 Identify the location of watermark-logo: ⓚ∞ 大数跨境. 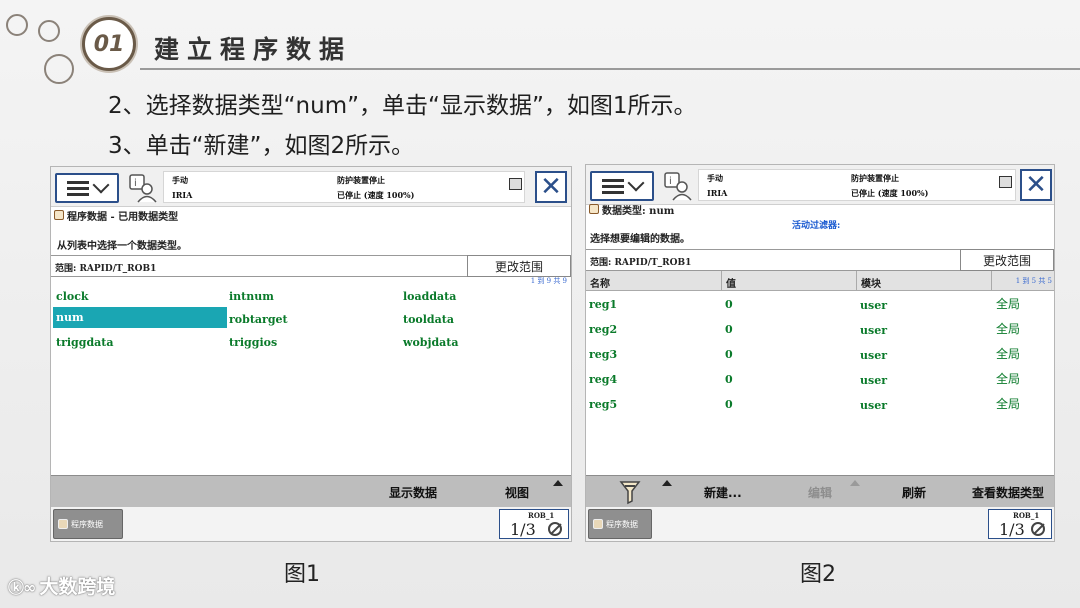
(61, 585).